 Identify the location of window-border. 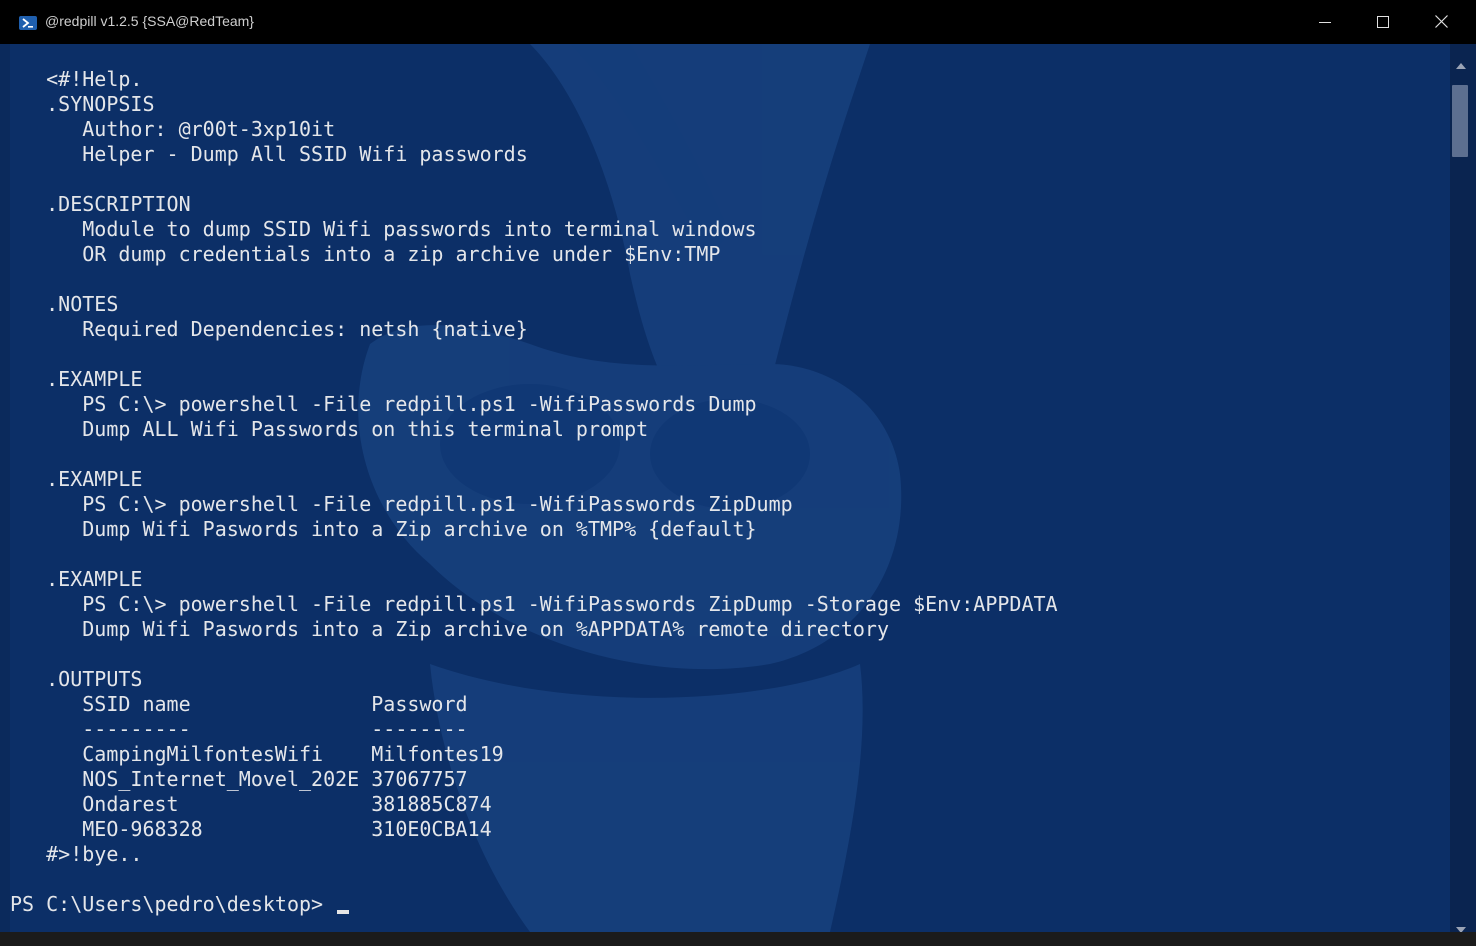
(5, 488).